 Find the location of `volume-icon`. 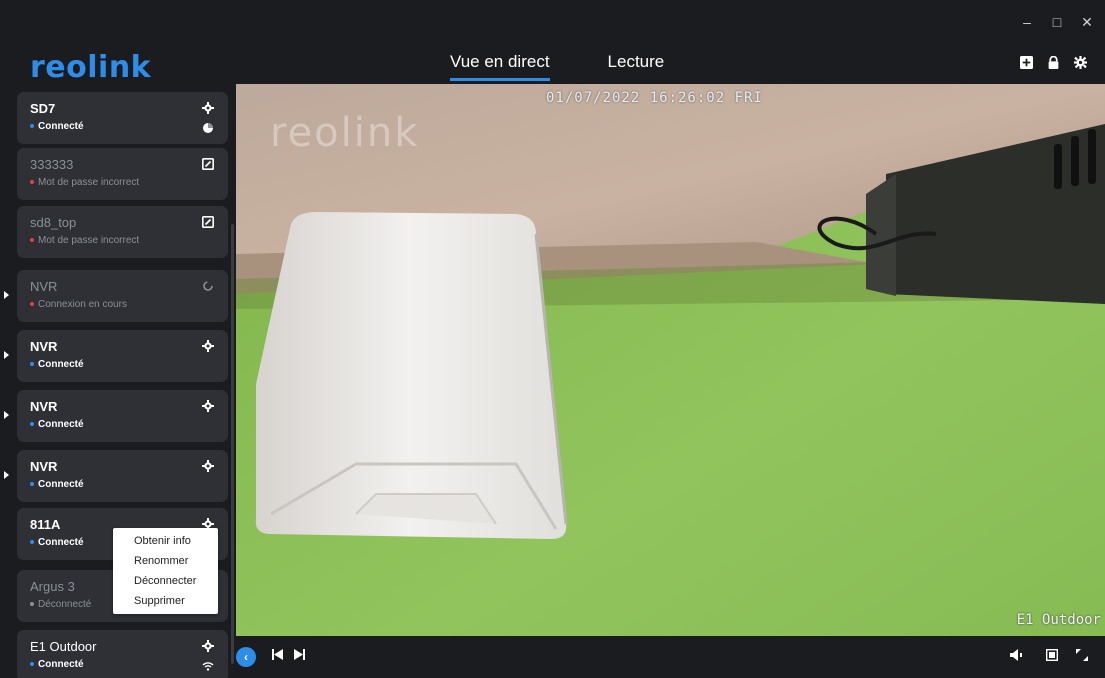

volume-icon is located at coordinates (1016, 655).